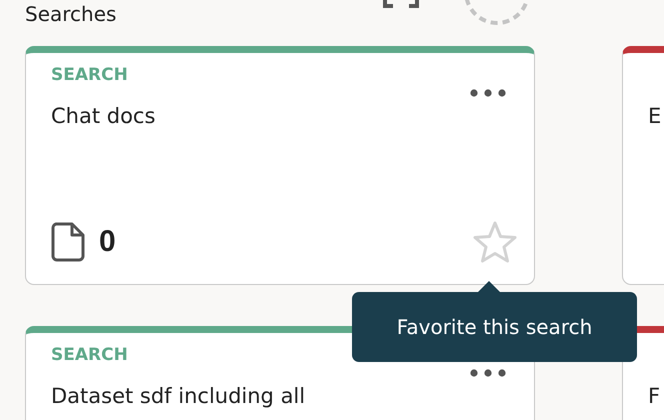 The width and height of the screenshot is (664, 420). What do you see at coordinates (68, 242) in the screenshot?
I see `document-icon` at bounding box center [68, 242].